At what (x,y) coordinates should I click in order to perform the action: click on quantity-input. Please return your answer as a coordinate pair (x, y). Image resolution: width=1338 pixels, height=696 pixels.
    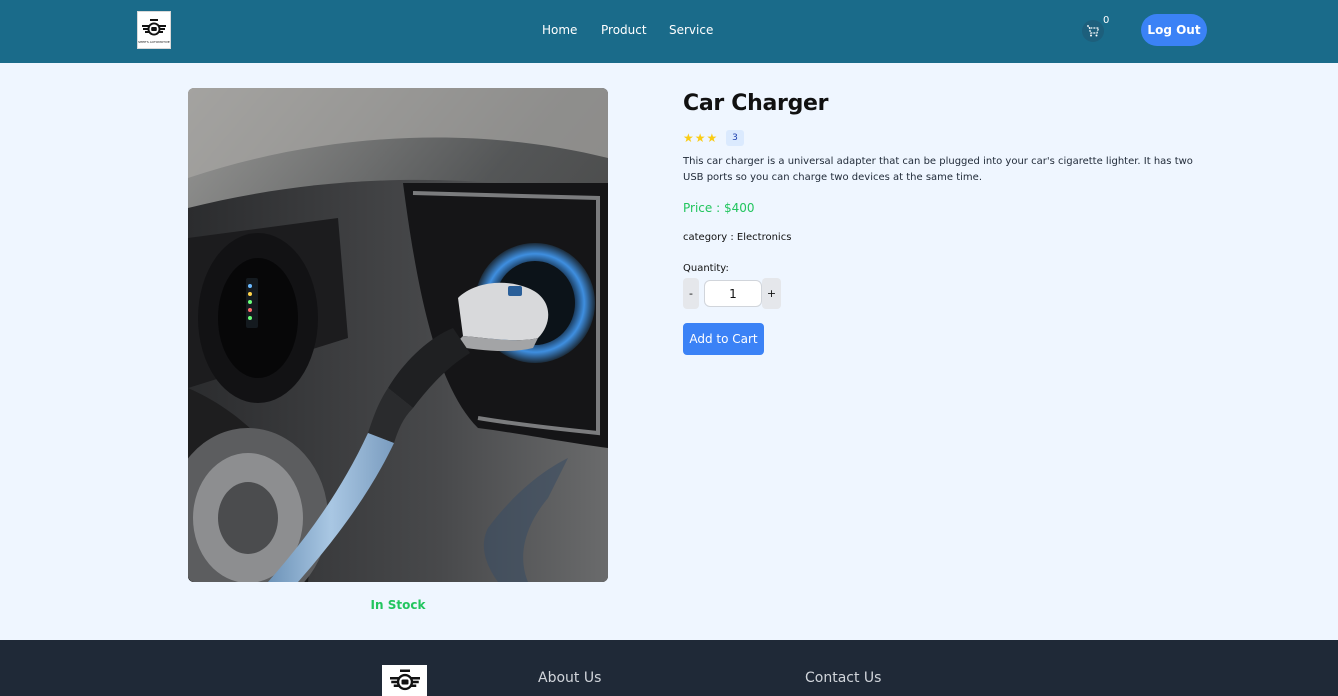
    Looking at the image, I should click on (733, 293).